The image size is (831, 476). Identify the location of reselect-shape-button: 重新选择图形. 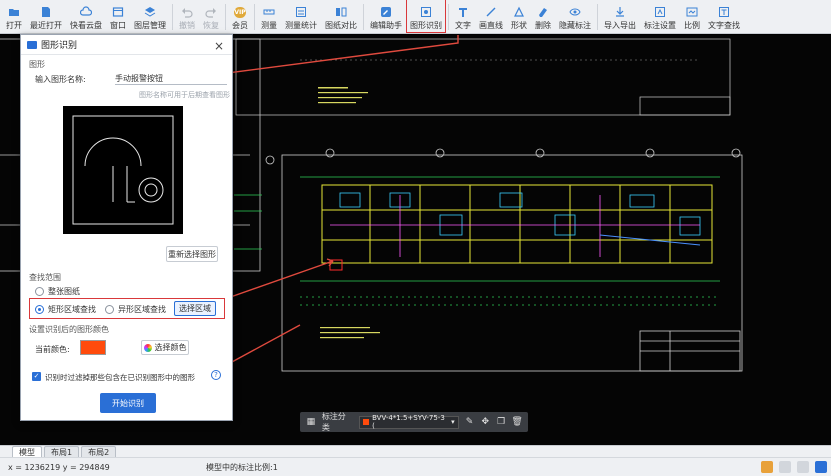
(192, 254).